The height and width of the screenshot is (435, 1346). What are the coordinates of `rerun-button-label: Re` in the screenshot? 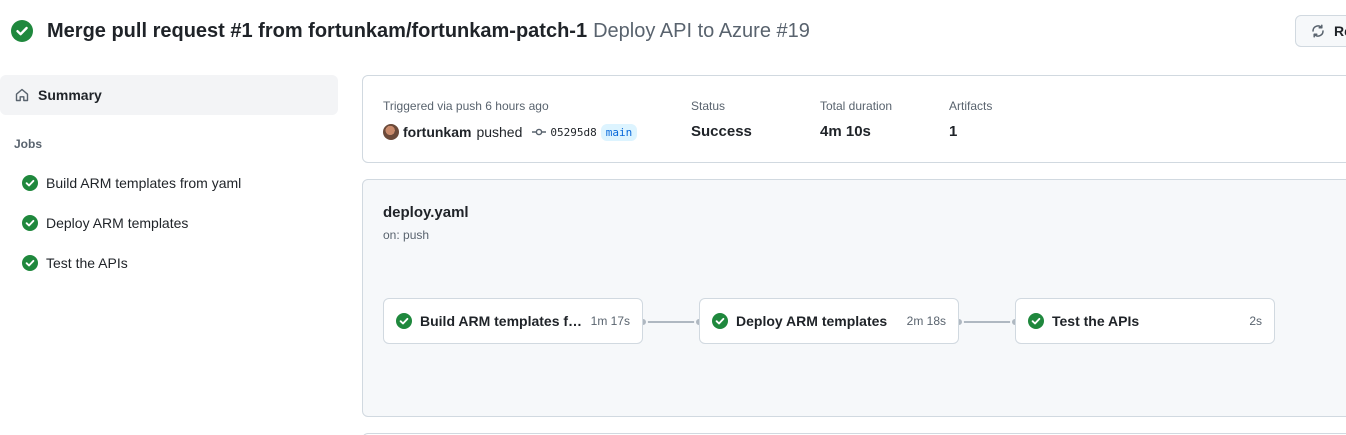 It's located at (1340, 31).